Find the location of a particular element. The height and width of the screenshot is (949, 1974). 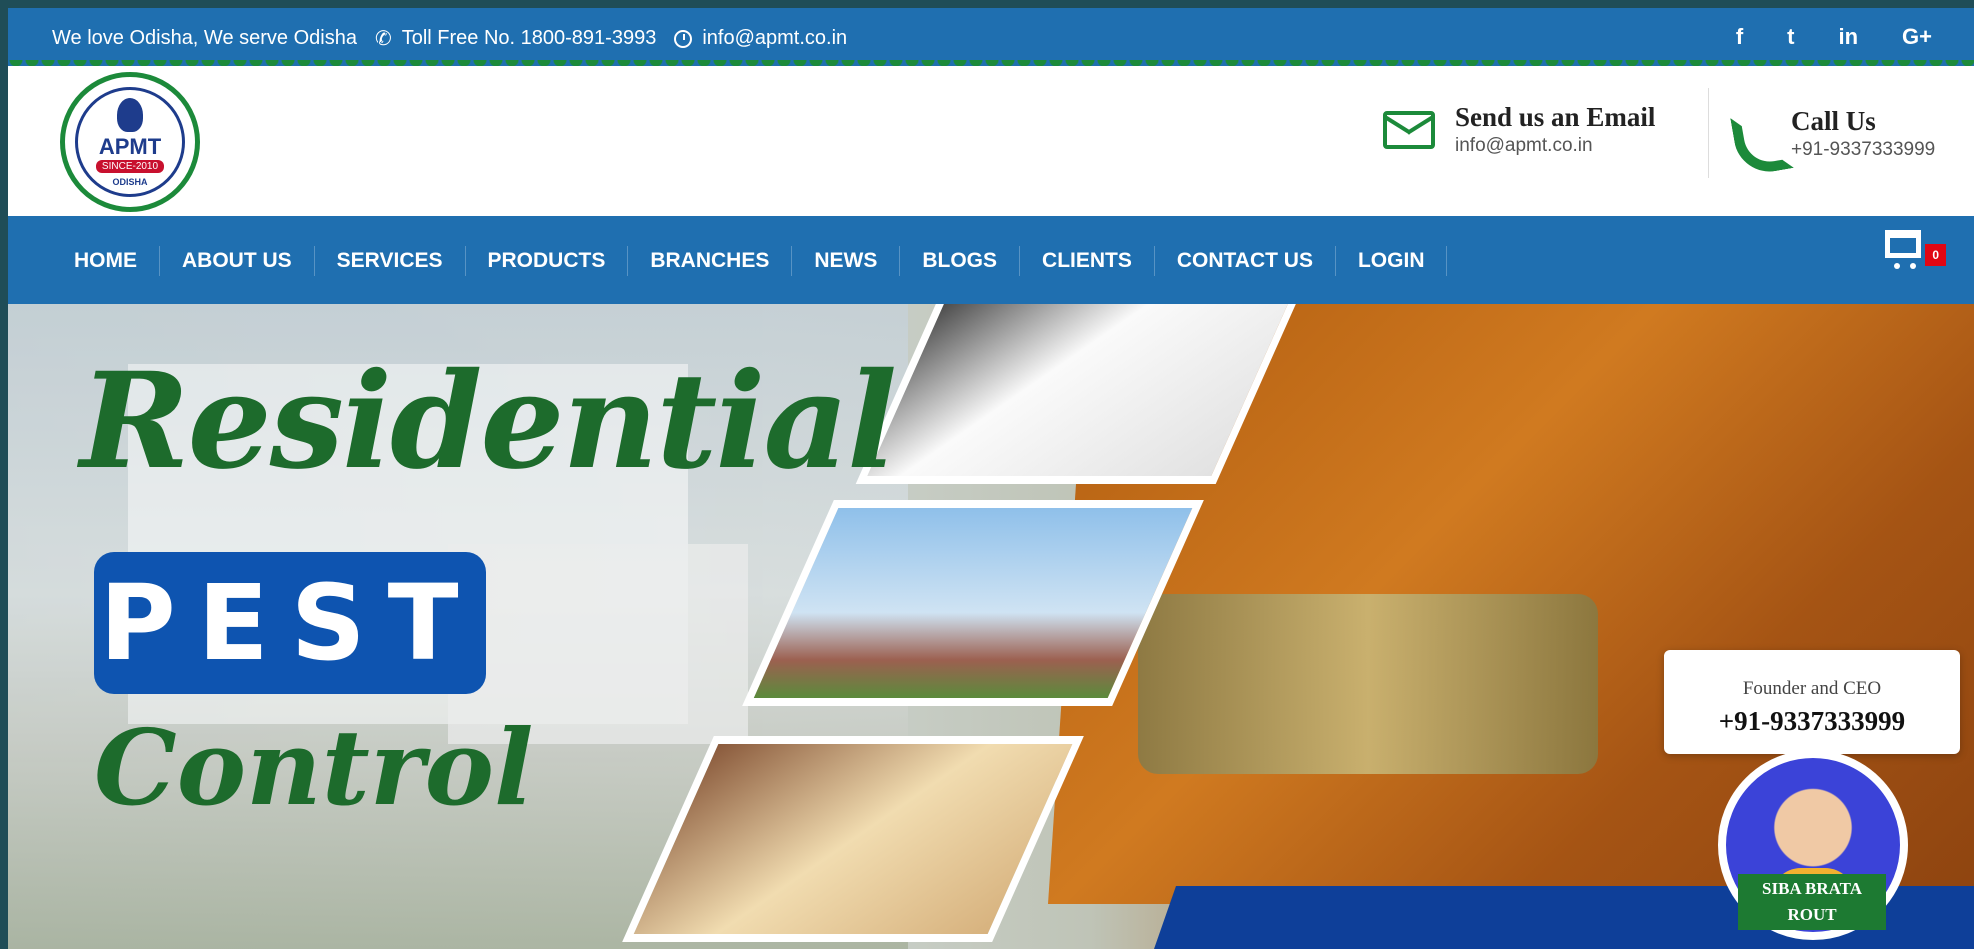

call-contact: Call Us +91-9337333999 is located at coordinates (1821, 133).